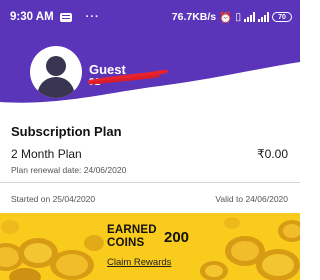 This screenshot has width=320, height=280. I want to click on avatar, so click(56, 72).